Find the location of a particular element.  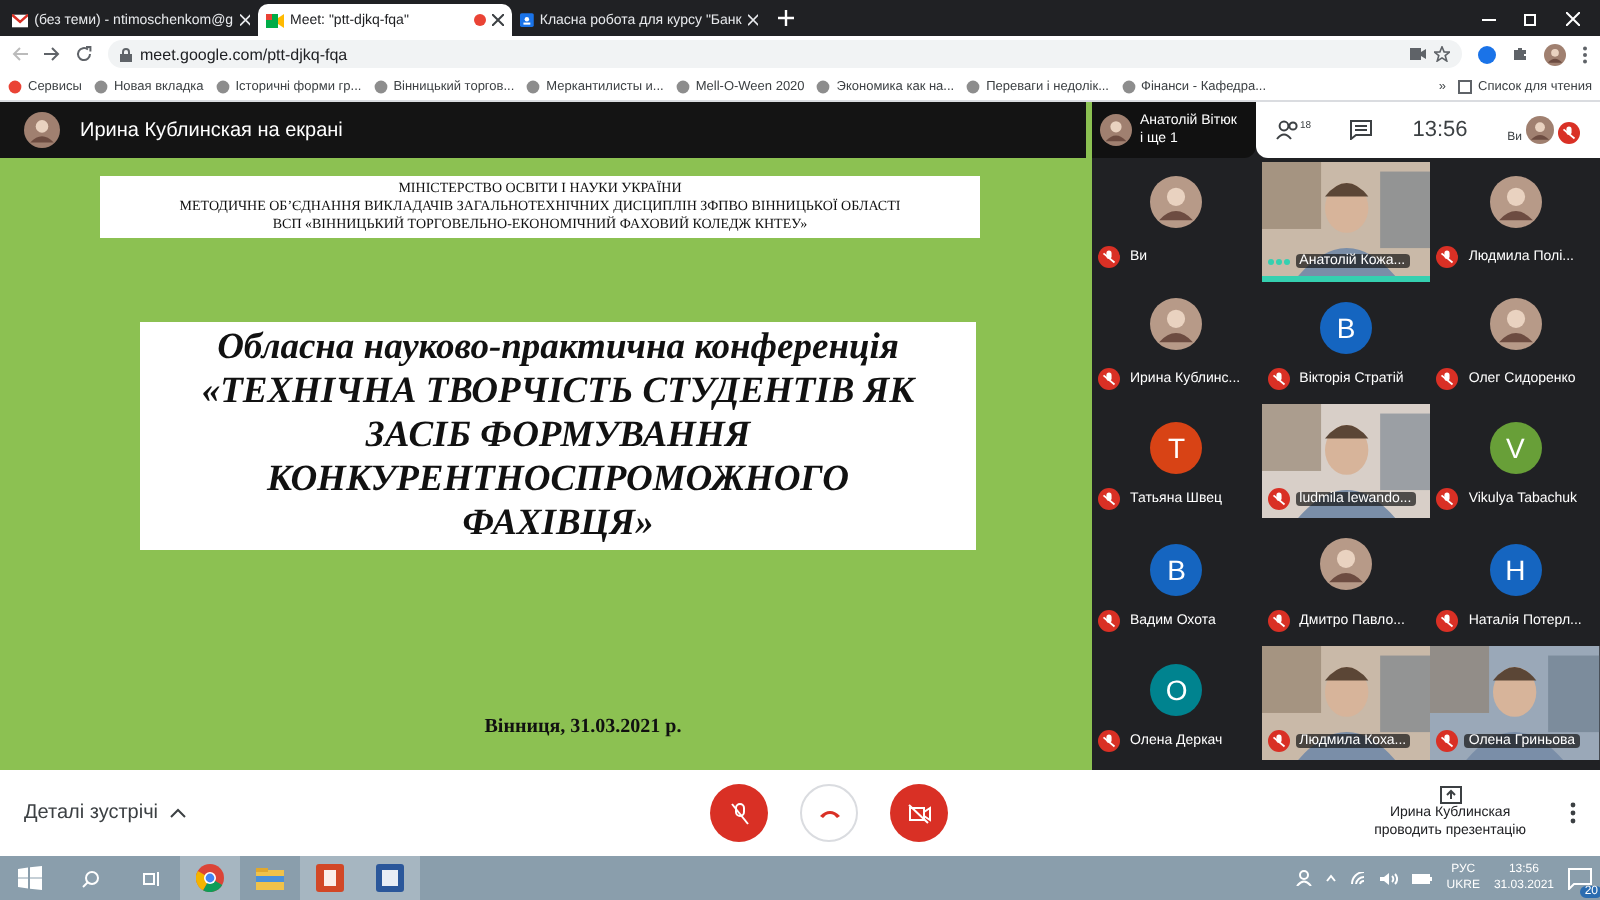

volume-icon is located at coordinates (1389, 878).